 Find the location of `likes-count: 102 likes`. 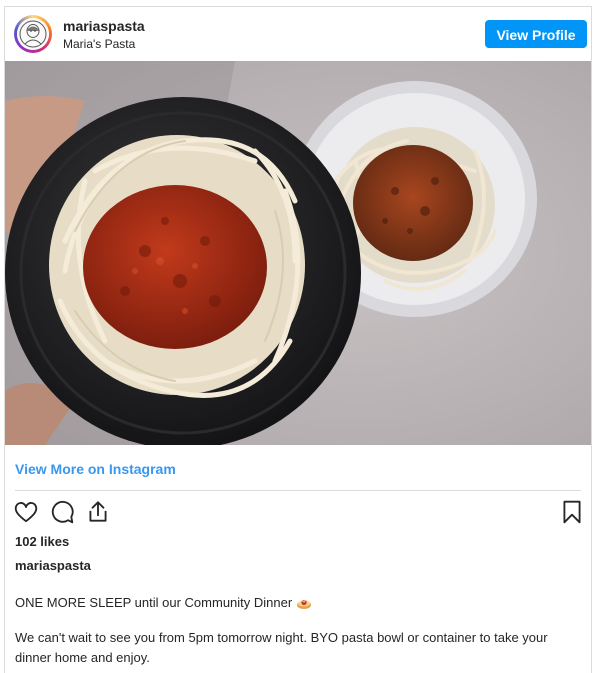

likes-count: 102 likes is located at coordinates (42, 541).